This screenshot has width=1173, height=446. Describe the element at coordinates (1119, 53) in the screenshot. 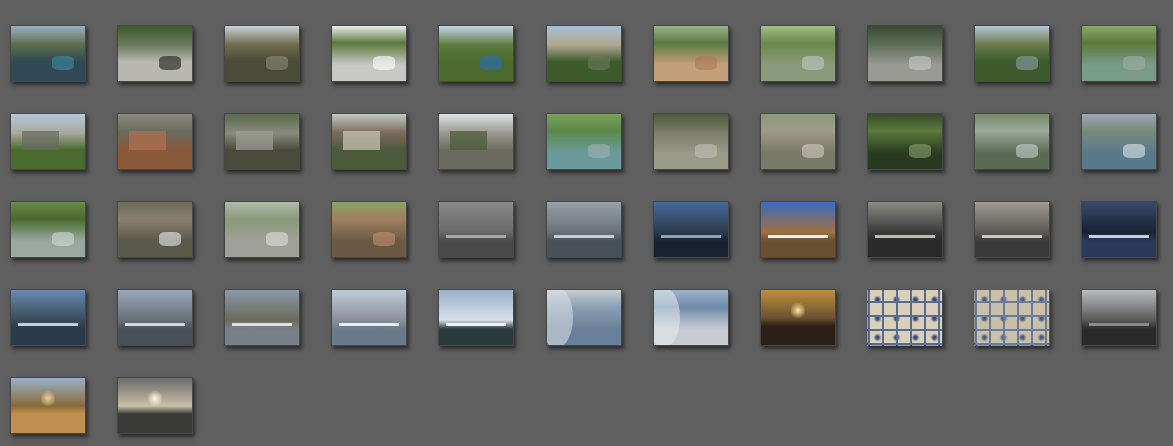

I see `photo-thumbnail-river-bend-trees` at that location.